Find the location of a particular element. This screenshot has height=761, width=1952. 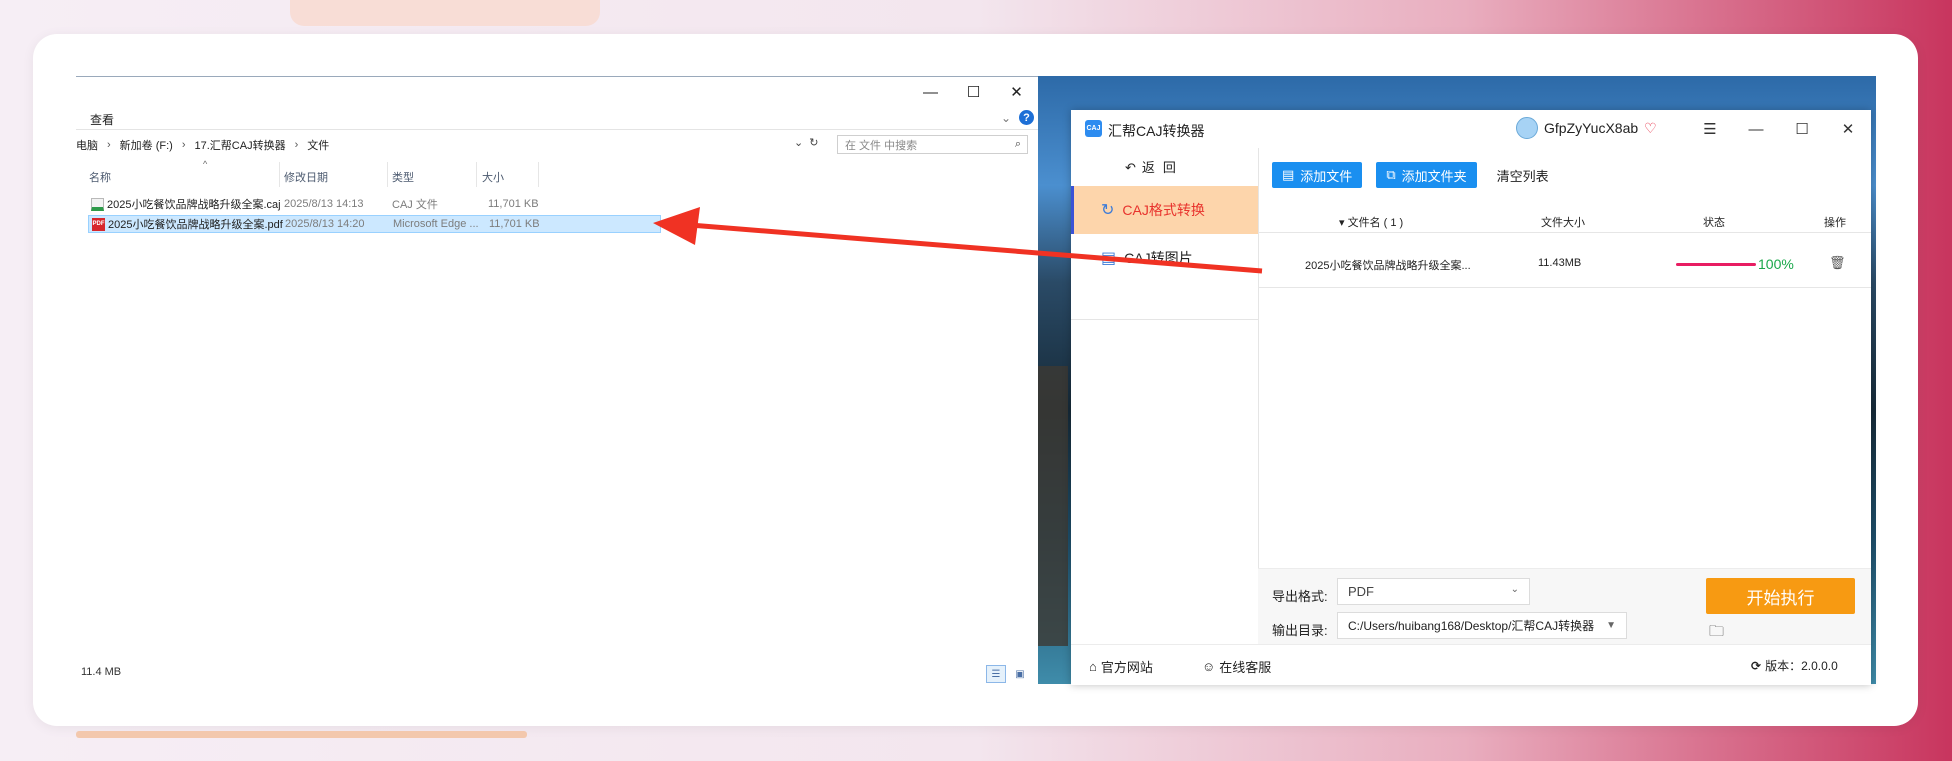

explorer-window-controls: — ☐ ✕ is located at coordinates (973, 92).